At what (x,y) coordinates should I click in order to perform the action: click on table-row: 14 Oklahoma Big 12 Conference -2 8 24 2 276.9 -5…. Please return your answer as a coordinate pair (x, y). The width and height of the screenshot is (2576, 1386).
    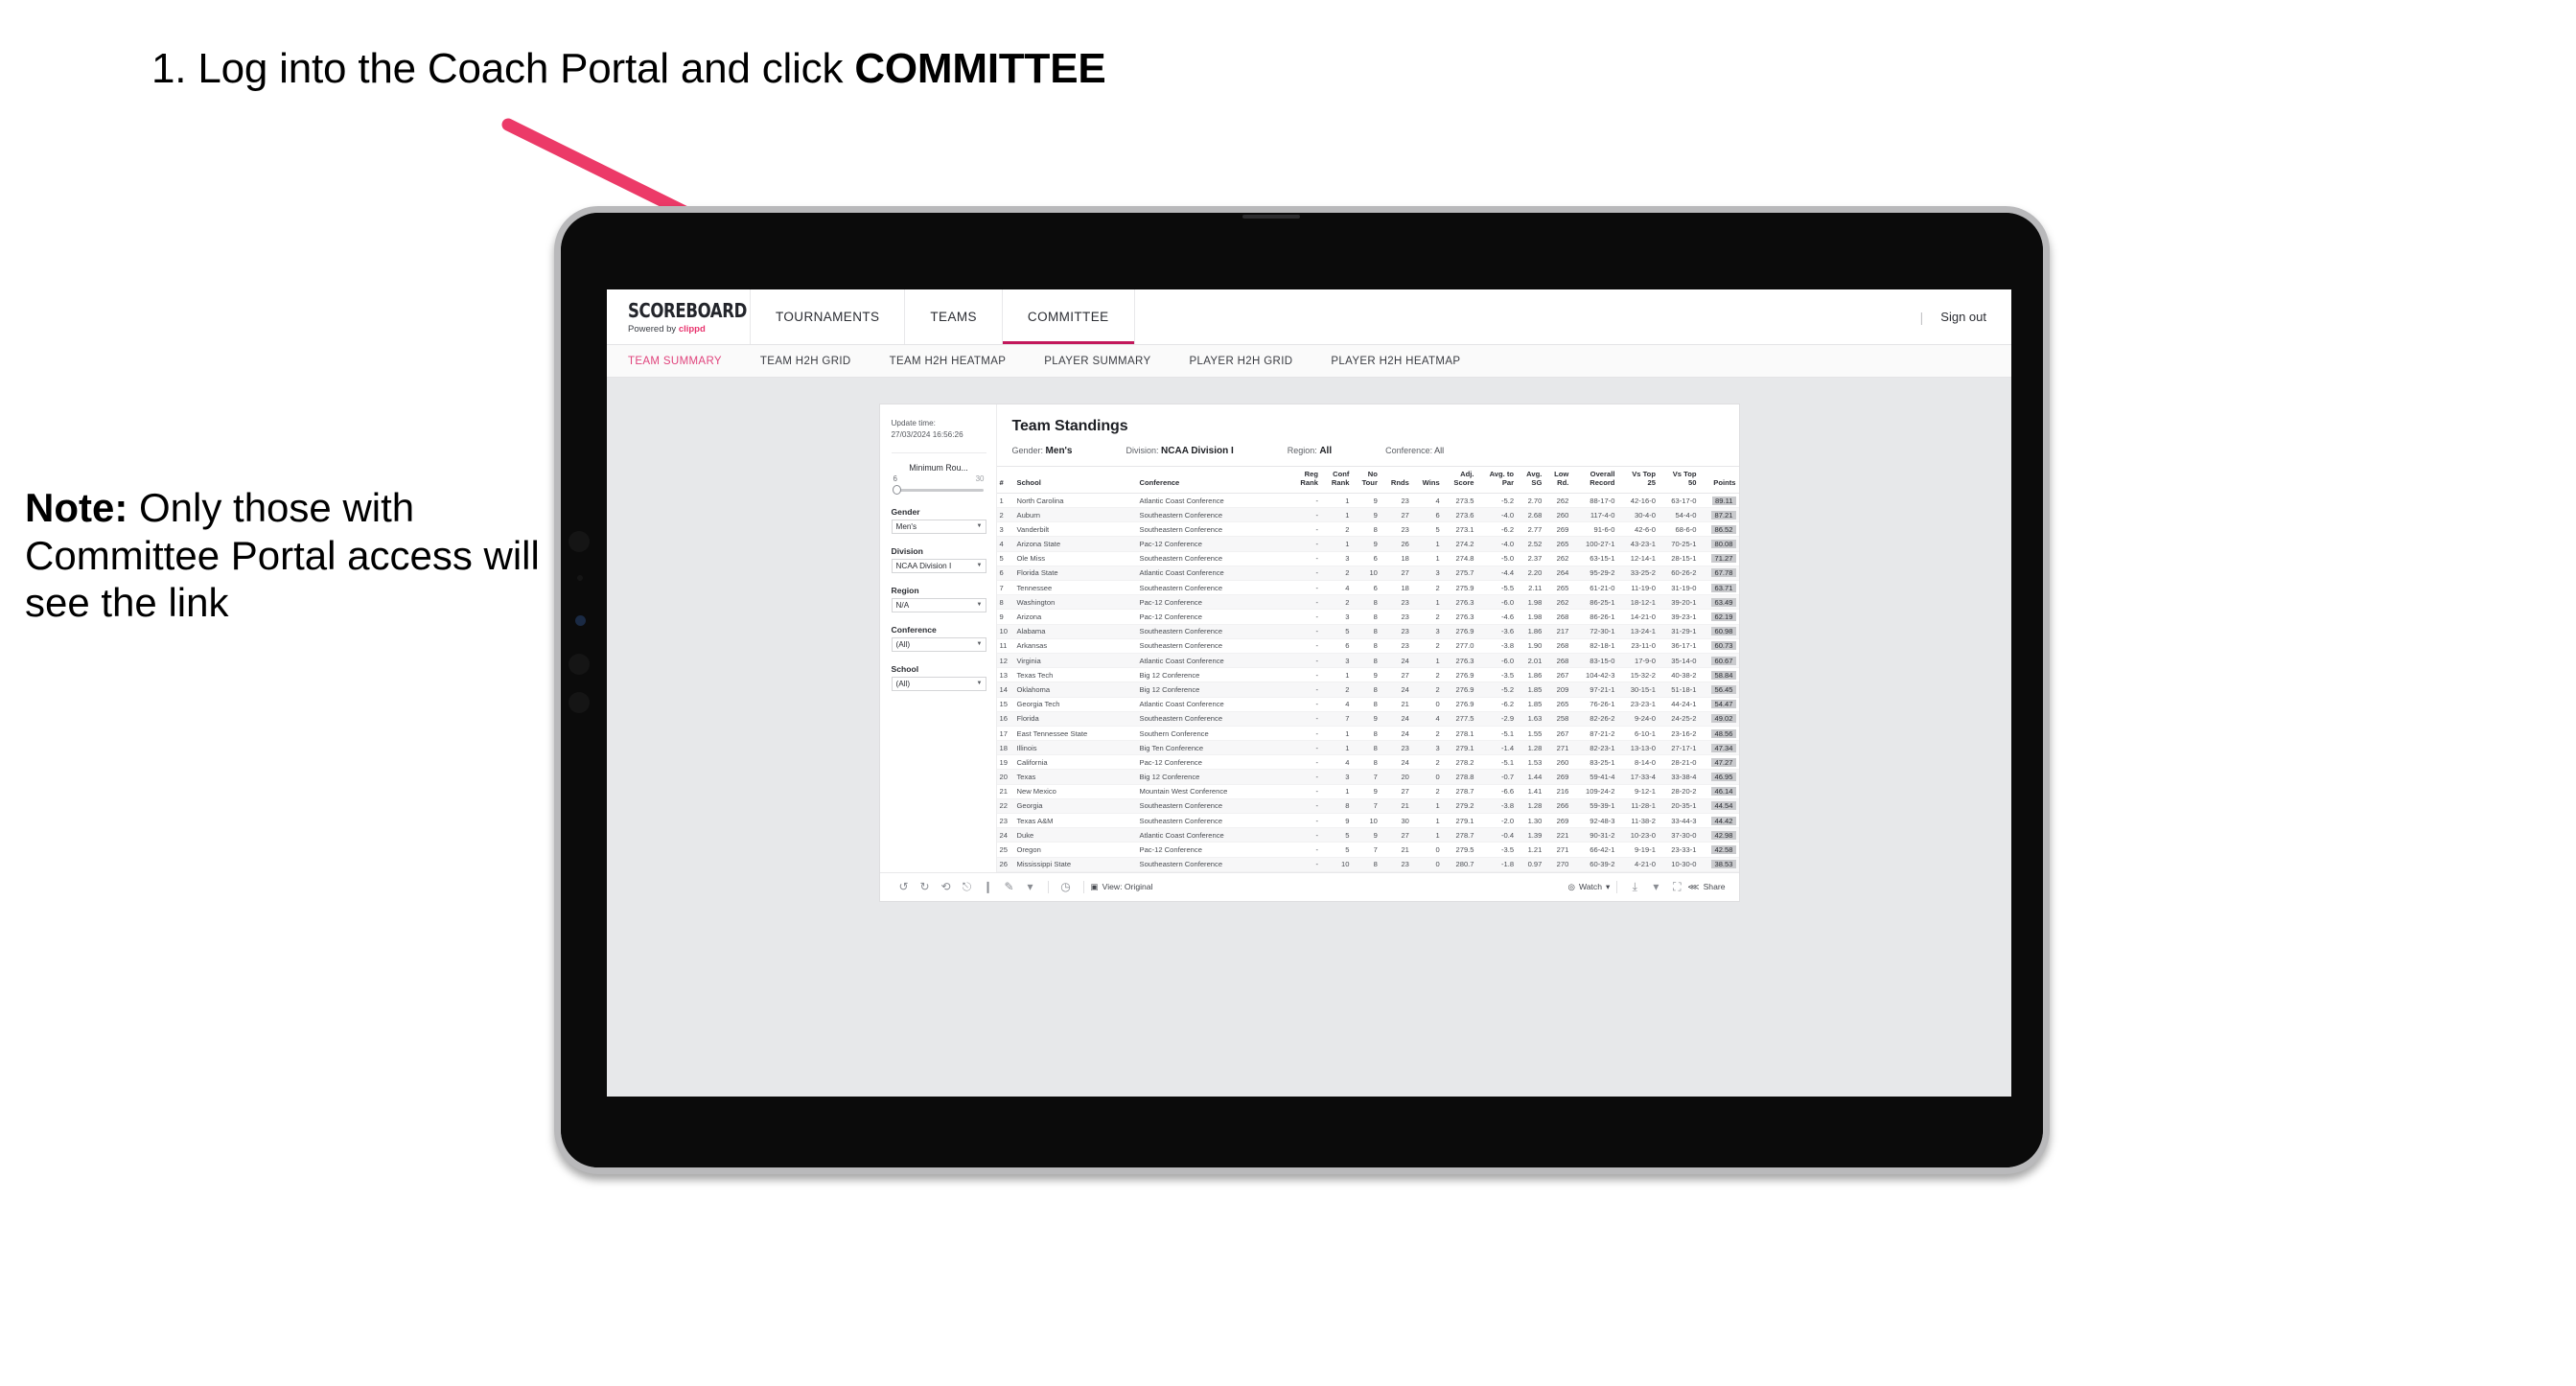
    Looking at the image, I should click on (1367, 689).